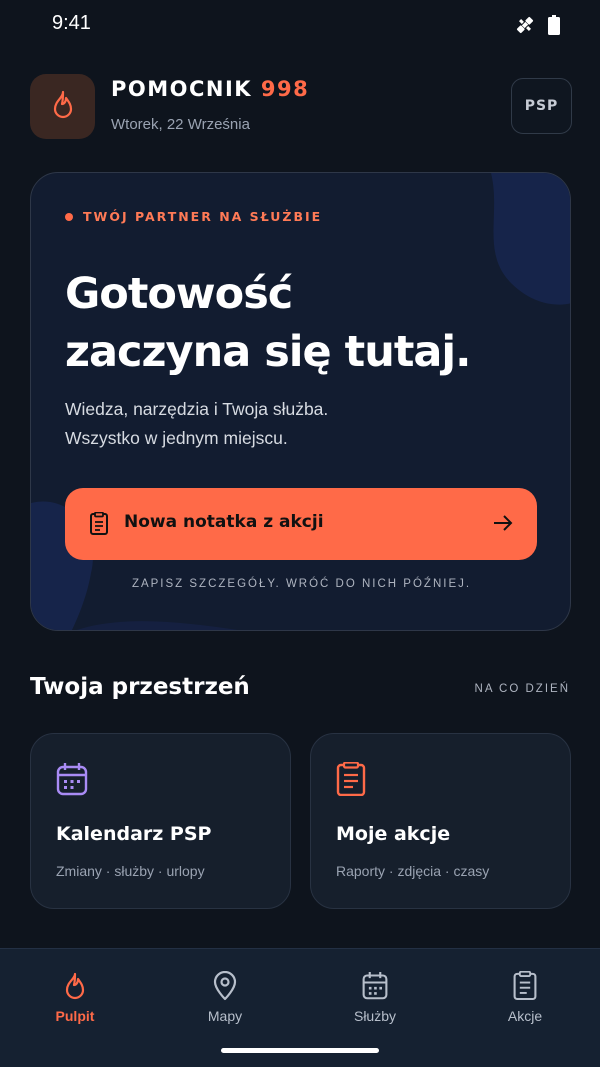  What do you see at coordinates (393, 834) in the screenshot?
I see `tile-title: Moje akcje` at bounding box center [393, 834].